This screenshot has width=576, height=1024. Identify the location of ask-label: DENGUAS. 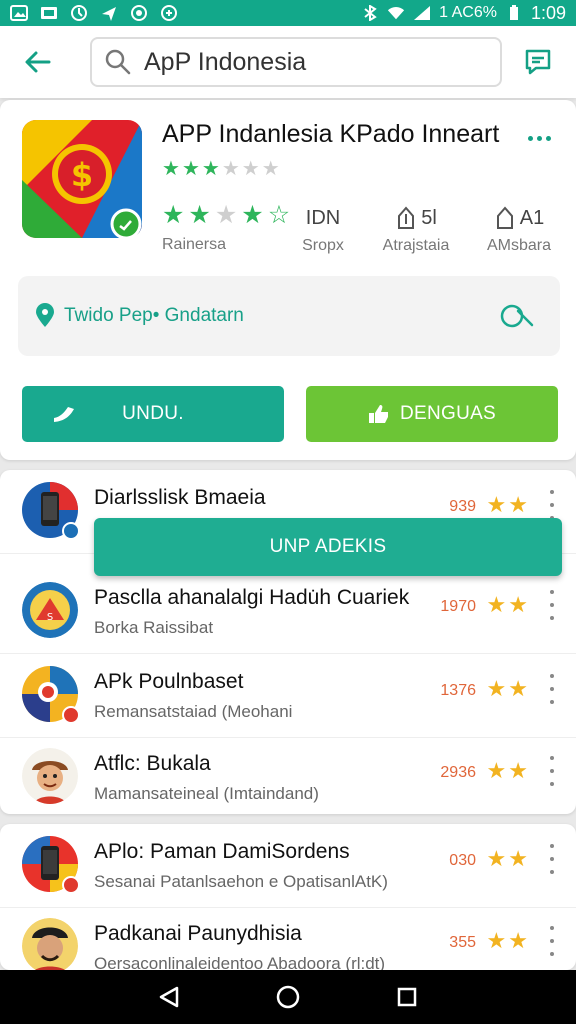
(448, 413).